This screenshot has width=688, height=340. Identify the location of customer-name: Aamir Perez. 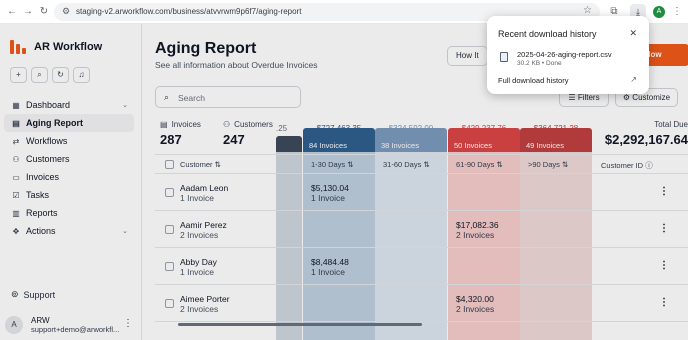
(203, 225).